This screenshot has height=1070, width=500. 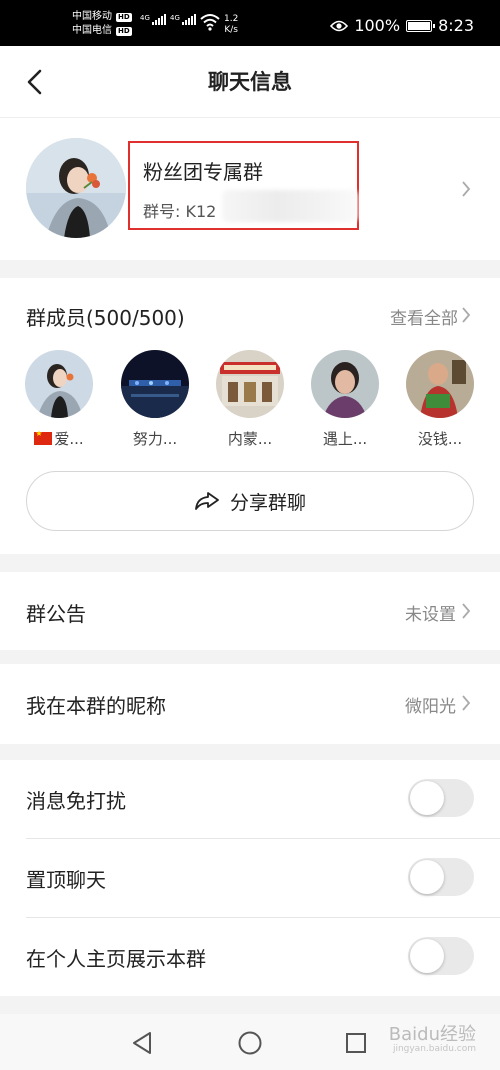 I want to click on share-icon, so click(x=207, y=501).